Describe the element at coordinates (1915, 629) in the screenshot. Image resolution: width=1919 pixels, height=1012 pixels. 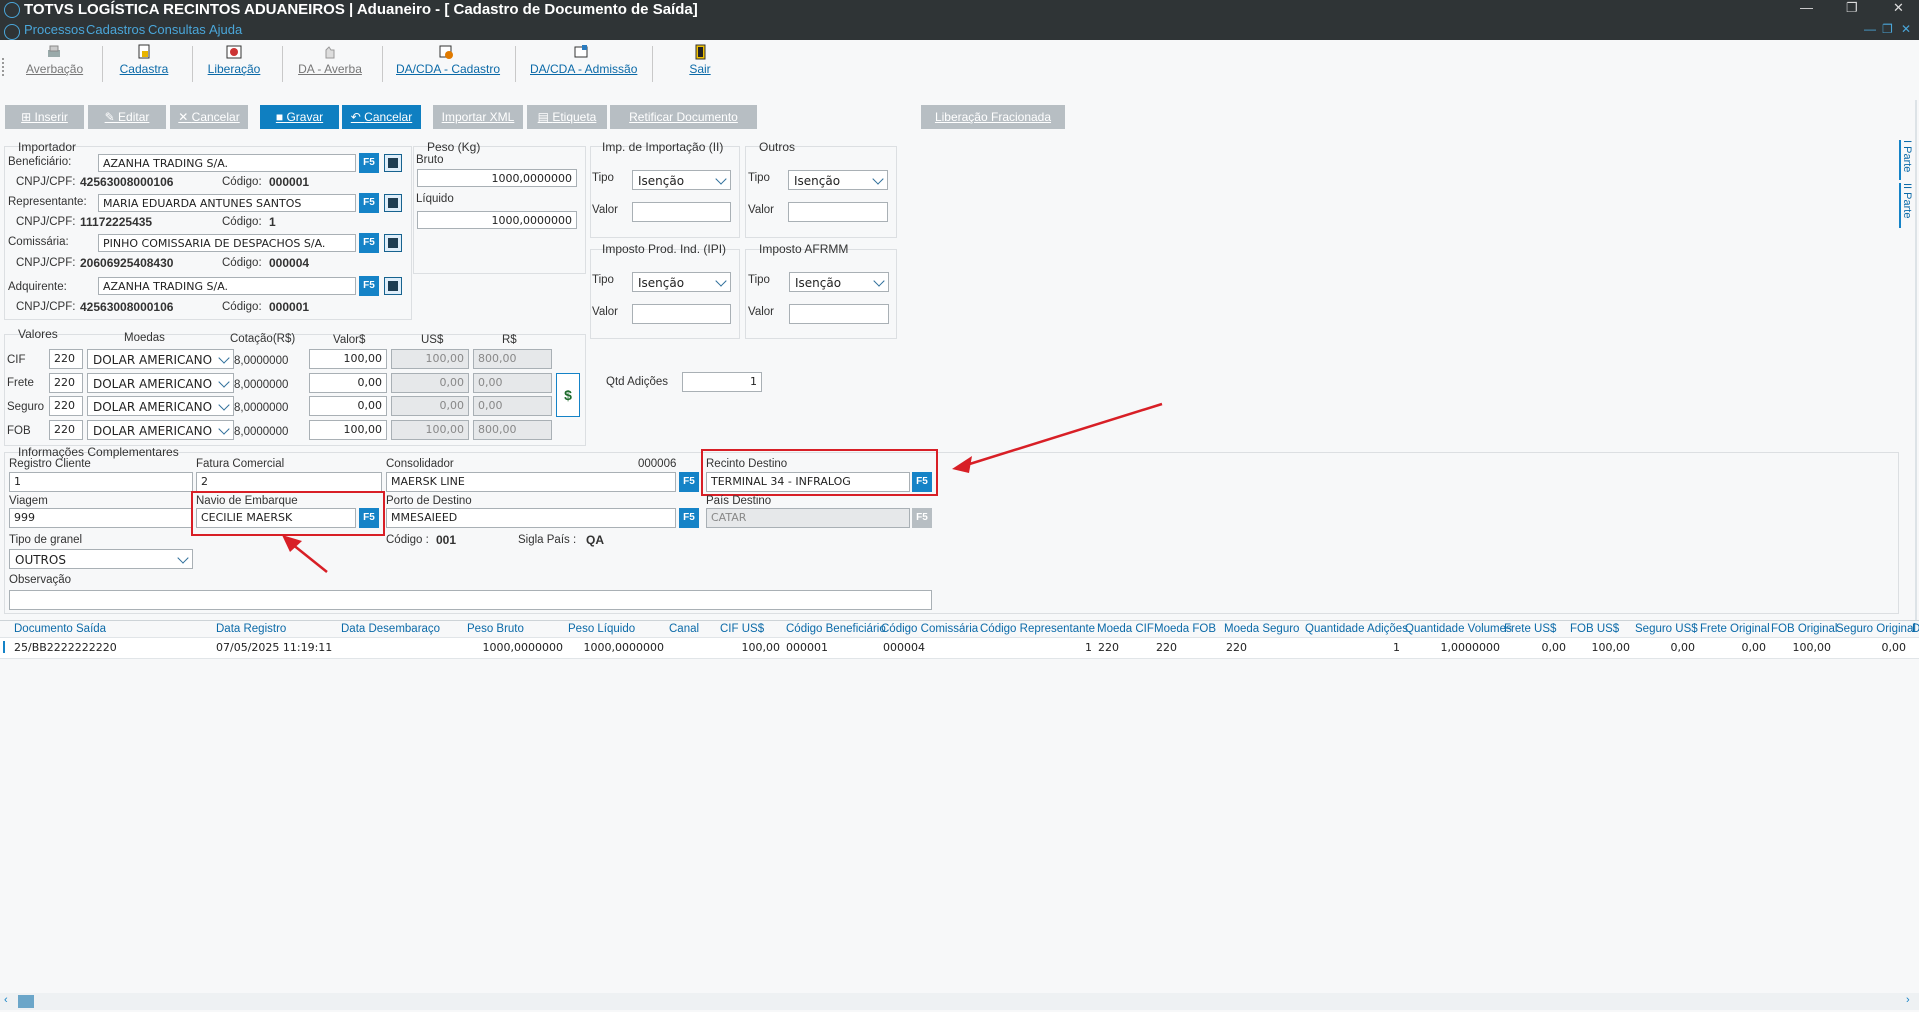
I see `col-header-truncated: D` at that location.